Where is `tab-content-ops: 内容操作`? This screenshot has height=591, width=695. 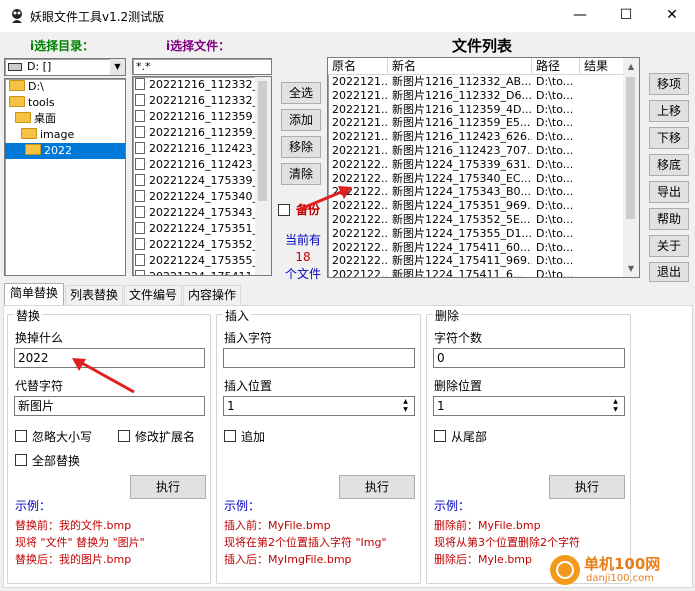
tab-content-ops: 内容操作 is located at coordinates (212, 295).